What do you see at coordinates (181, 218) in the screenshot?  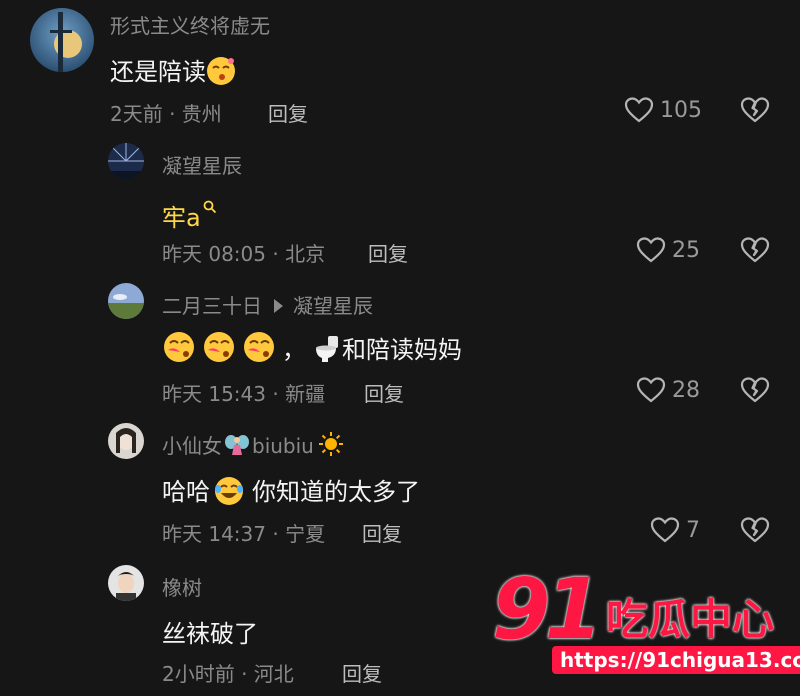 I see `comment-text-content: 牢a` at bounding box center [181, 218].